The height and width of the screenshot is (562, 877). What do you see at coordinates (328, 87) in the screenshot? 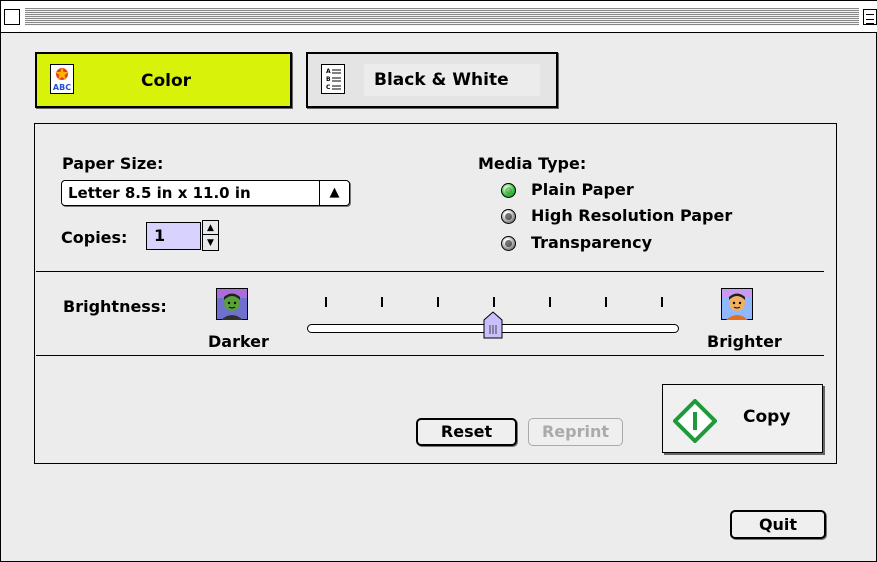
I see `svg-text: C` at bounding box center [328, 87].